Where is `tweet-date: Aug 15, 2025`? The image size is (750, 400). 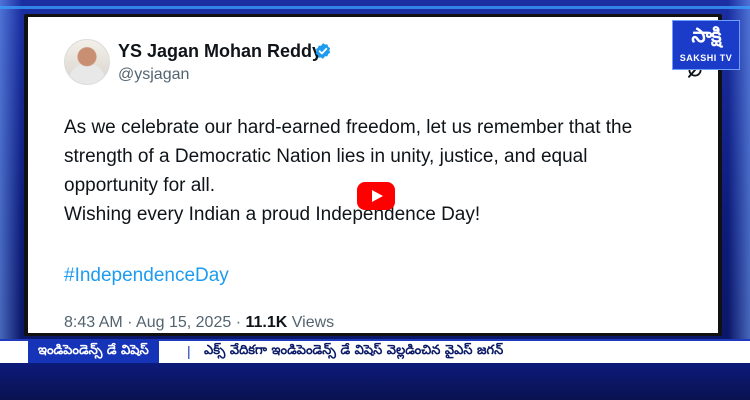 tweet-date: Aug 15, 2025 is located at coordinates (183, 322).